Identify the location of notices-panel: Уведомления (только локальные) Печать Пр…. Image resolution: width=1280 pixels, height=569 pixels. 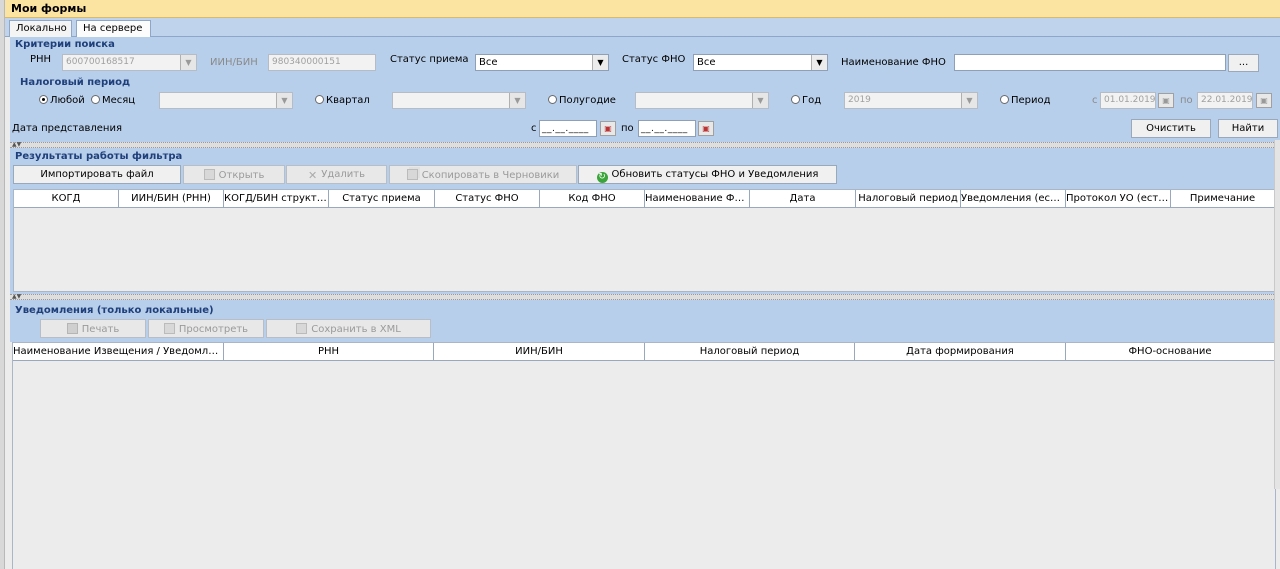
(645, 321).